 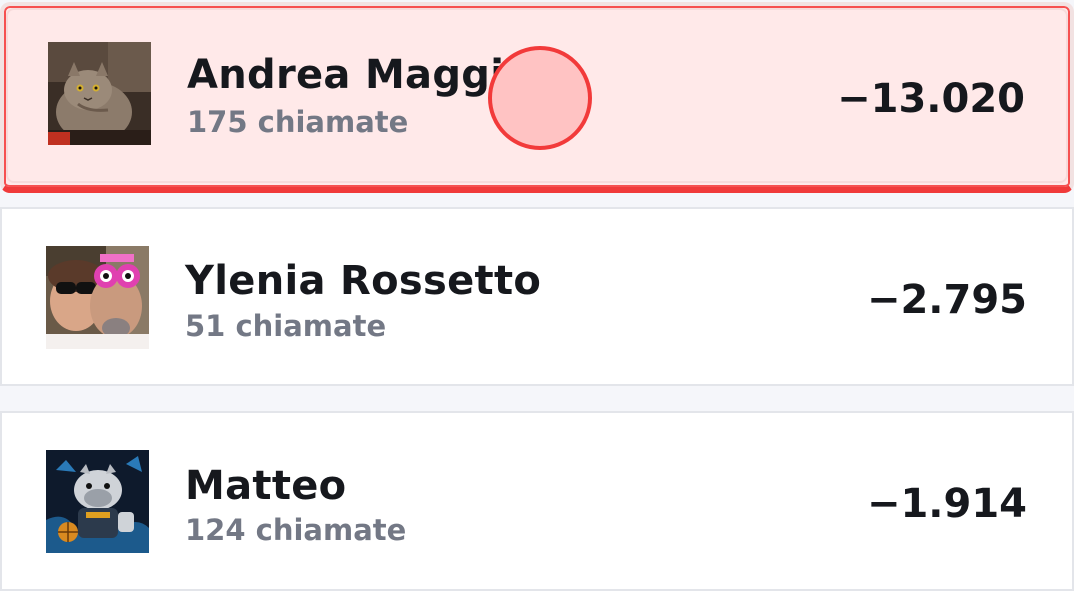 I want to click on contact-name: Matteo, so click(x=266, y=486).